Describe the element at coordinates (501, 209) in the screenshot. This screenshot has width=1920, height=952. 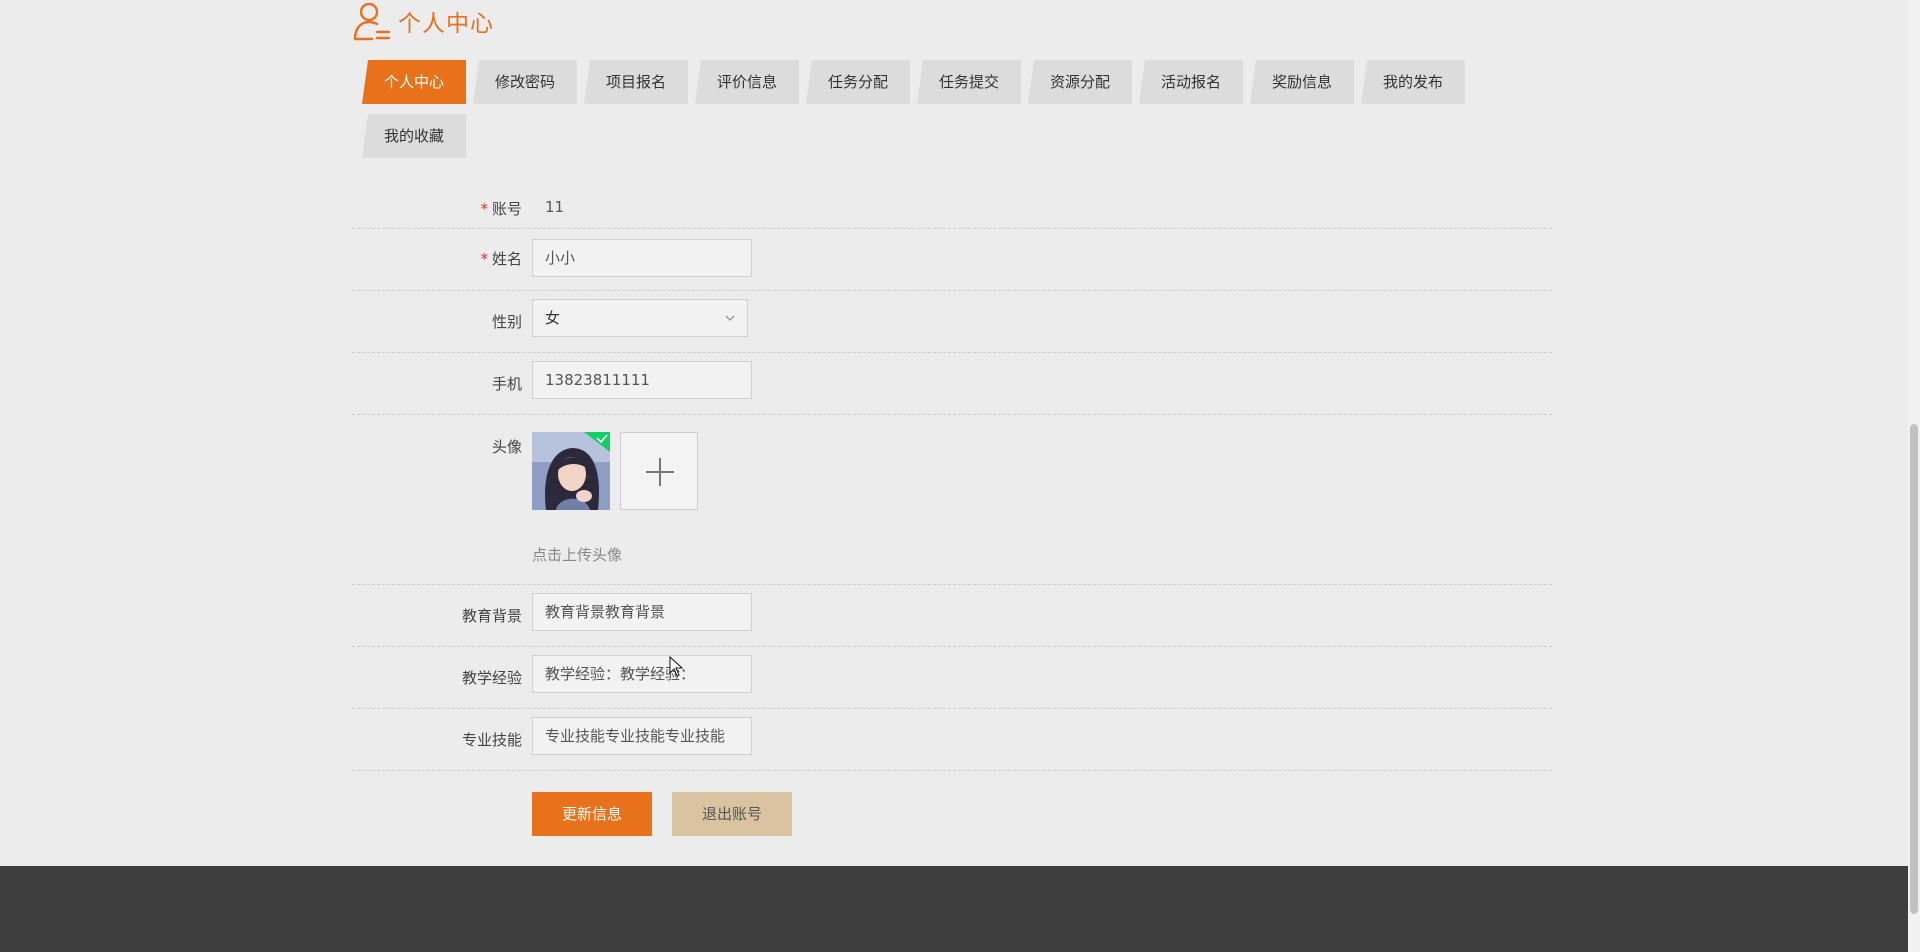
I see `label-account: * 账号` at that location.